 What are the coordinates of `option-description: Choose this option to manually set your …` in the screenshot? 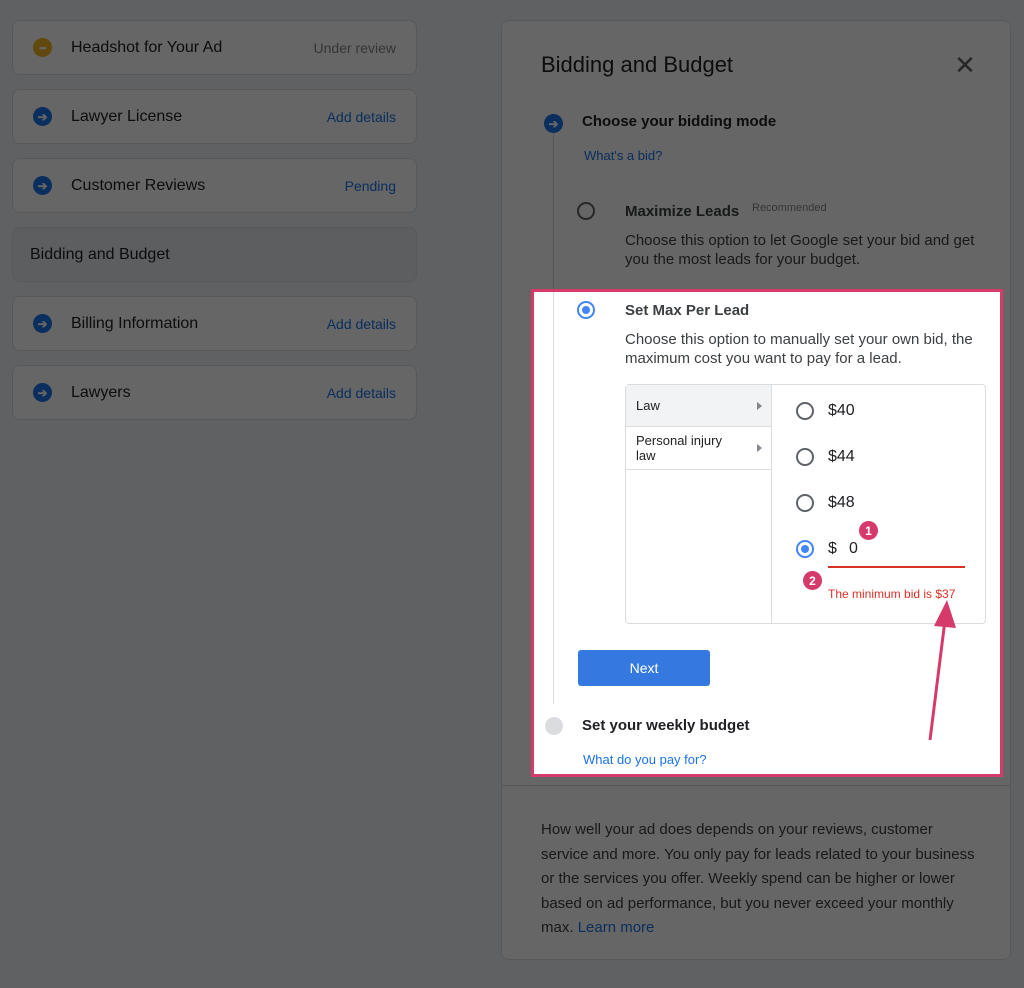 It's located at (799, 349).